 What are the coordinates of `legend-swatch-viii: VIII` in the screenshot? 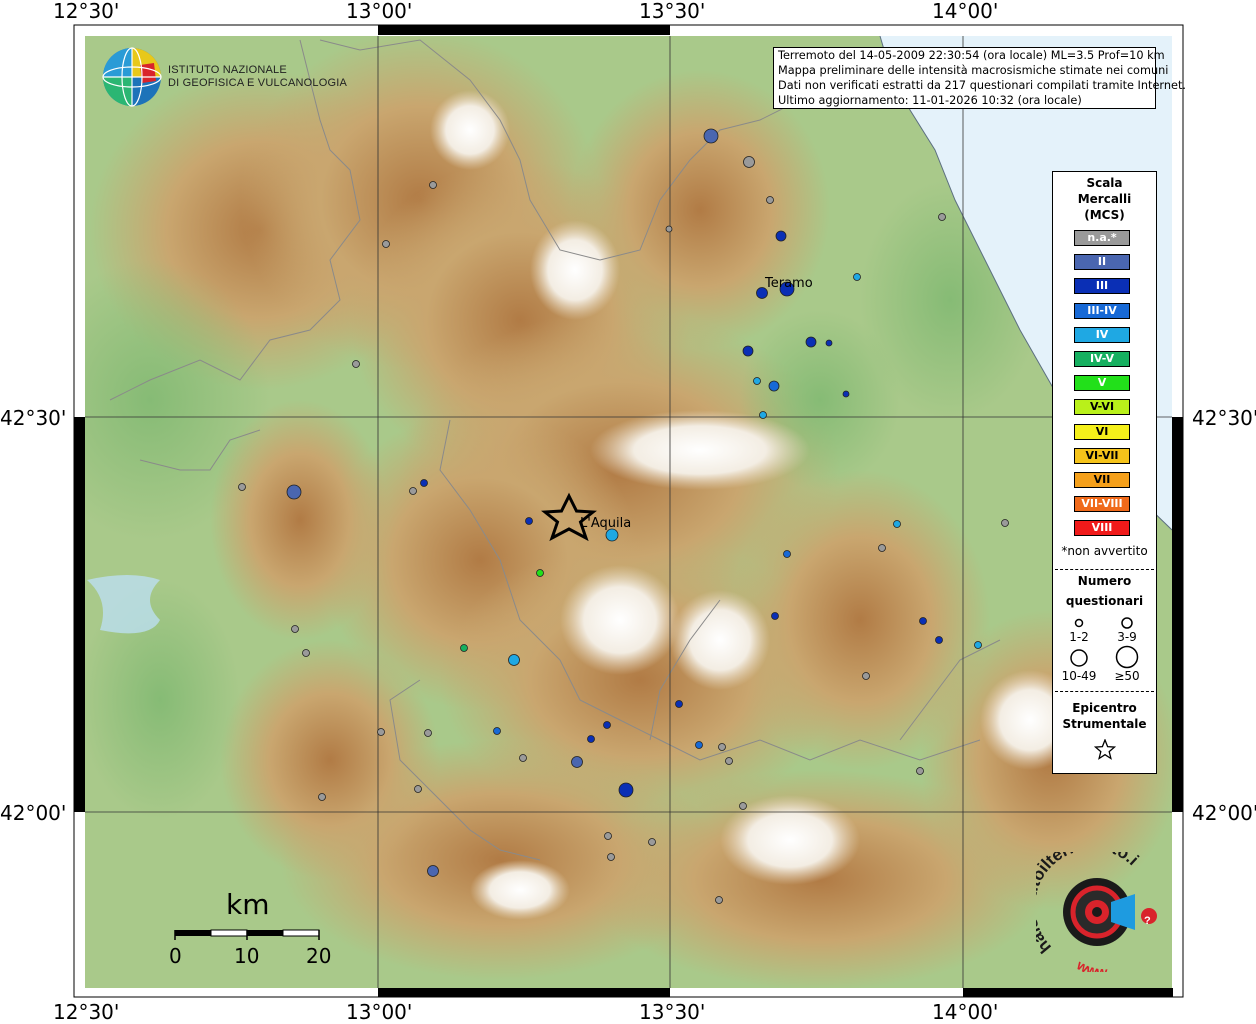 It's located at (1102, 528).